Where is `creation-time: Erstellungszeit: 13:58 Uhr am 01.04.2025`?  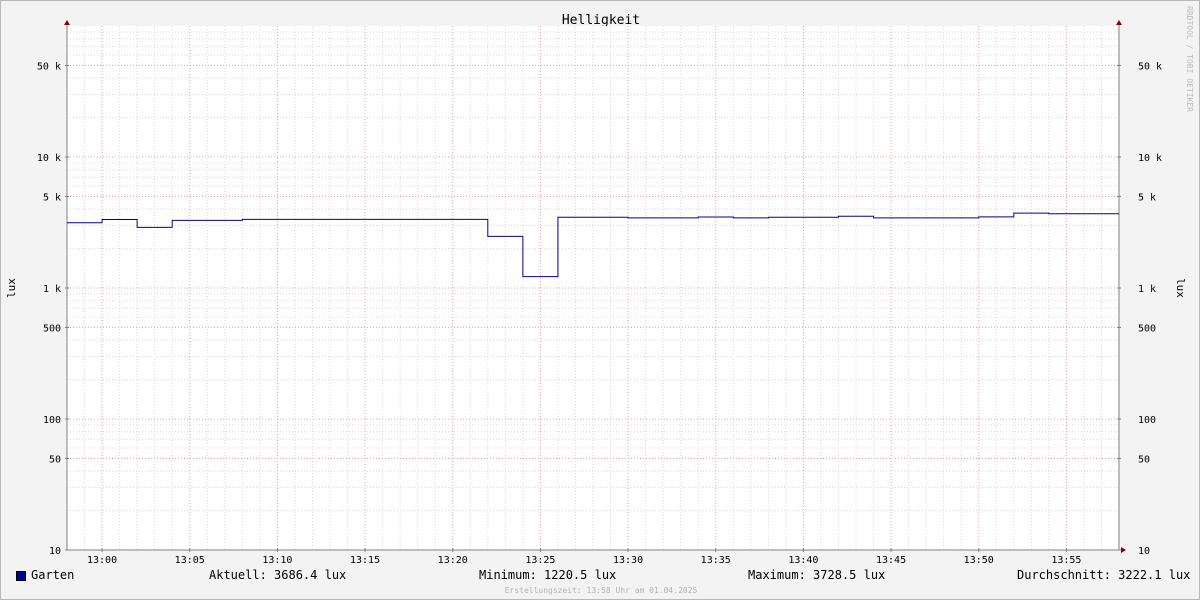 creation-time: Erstellungszeit: 13:58 Uhr am 01.04.2025 is located at coordinates (601, 590).